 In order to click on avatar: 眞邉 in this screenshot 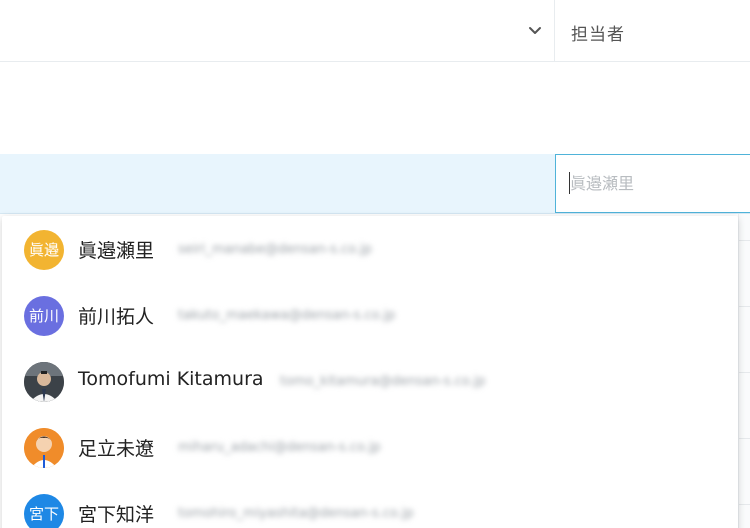, I will do `click(44, 250)`.